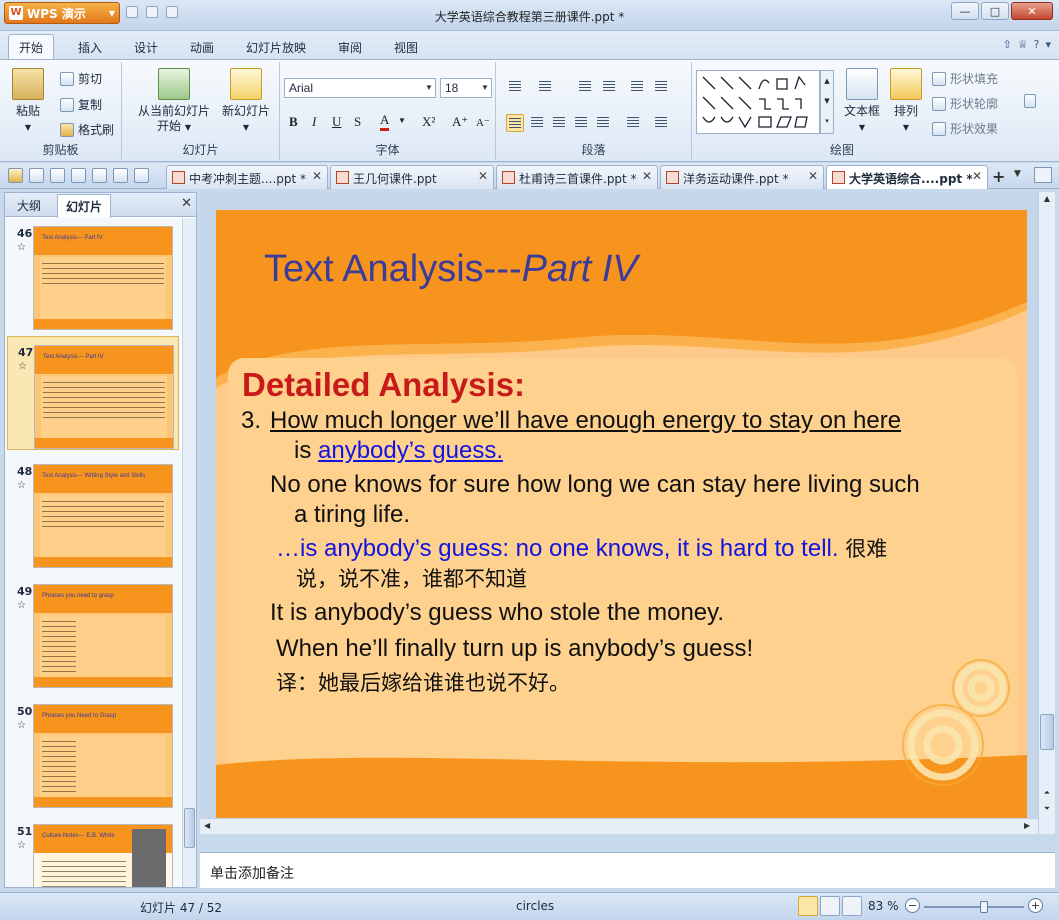 This screenshot has width=1059, height=920. Describe the element at coordinates (246, 101) in the screenshot. I see `new-slide-button: 新幻灯片 ▼` at that location.